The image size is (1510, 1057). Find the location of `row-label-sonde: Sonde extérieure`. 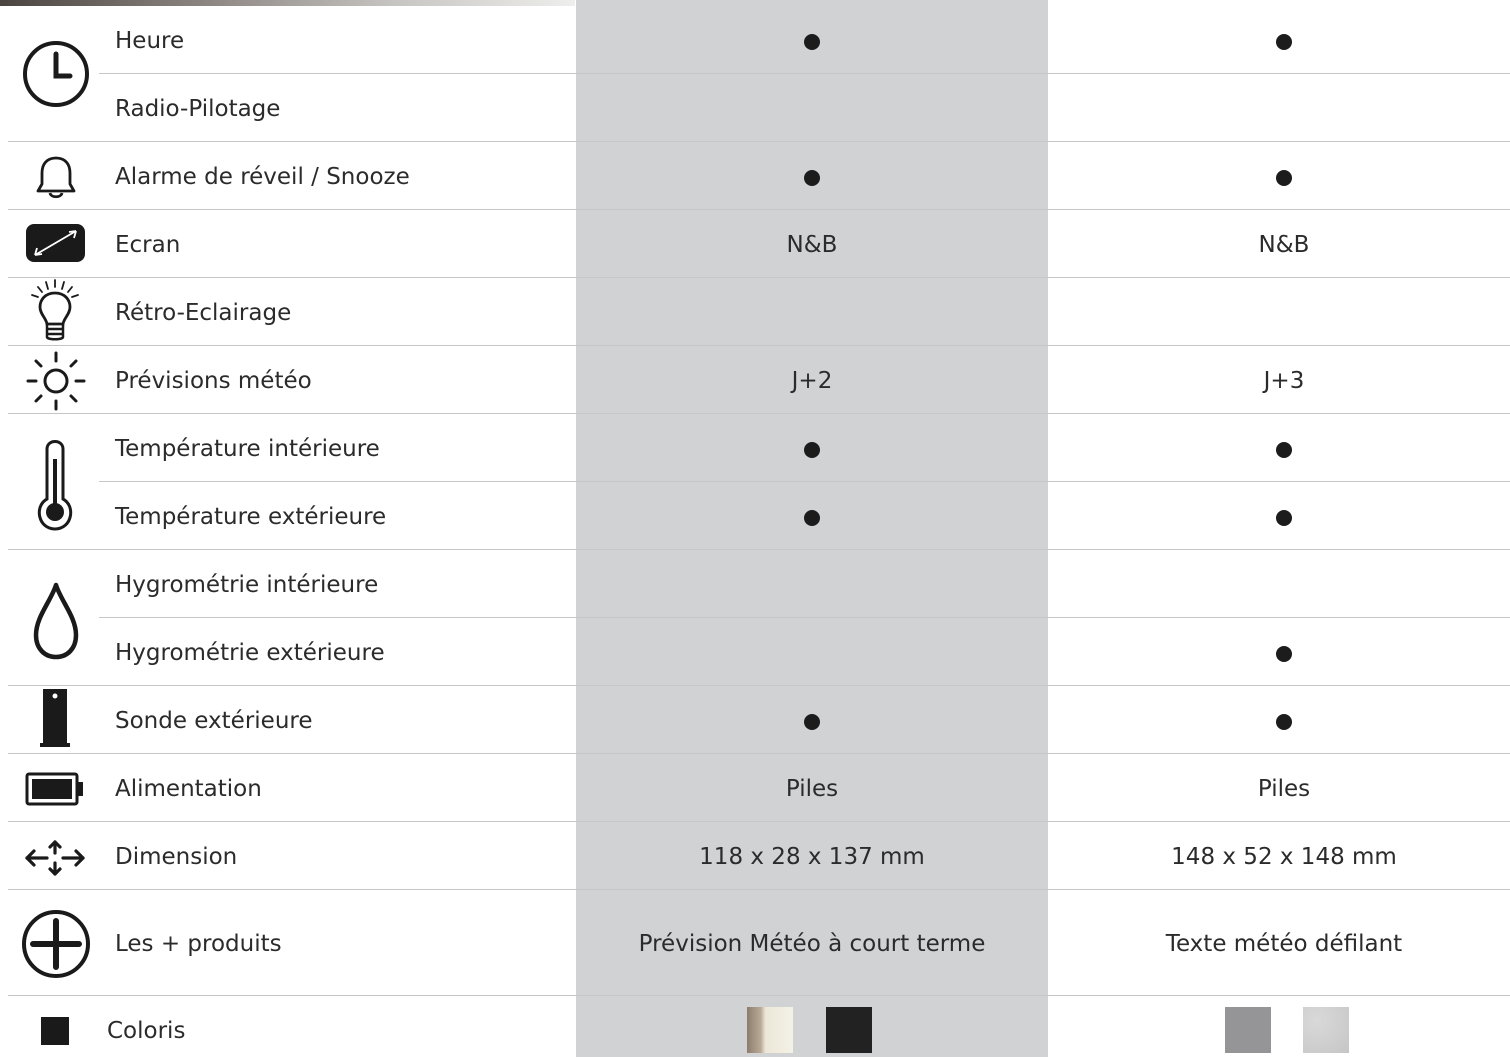

row-label-sonde: Sonde extérieure is located at coordinates (214, 721).